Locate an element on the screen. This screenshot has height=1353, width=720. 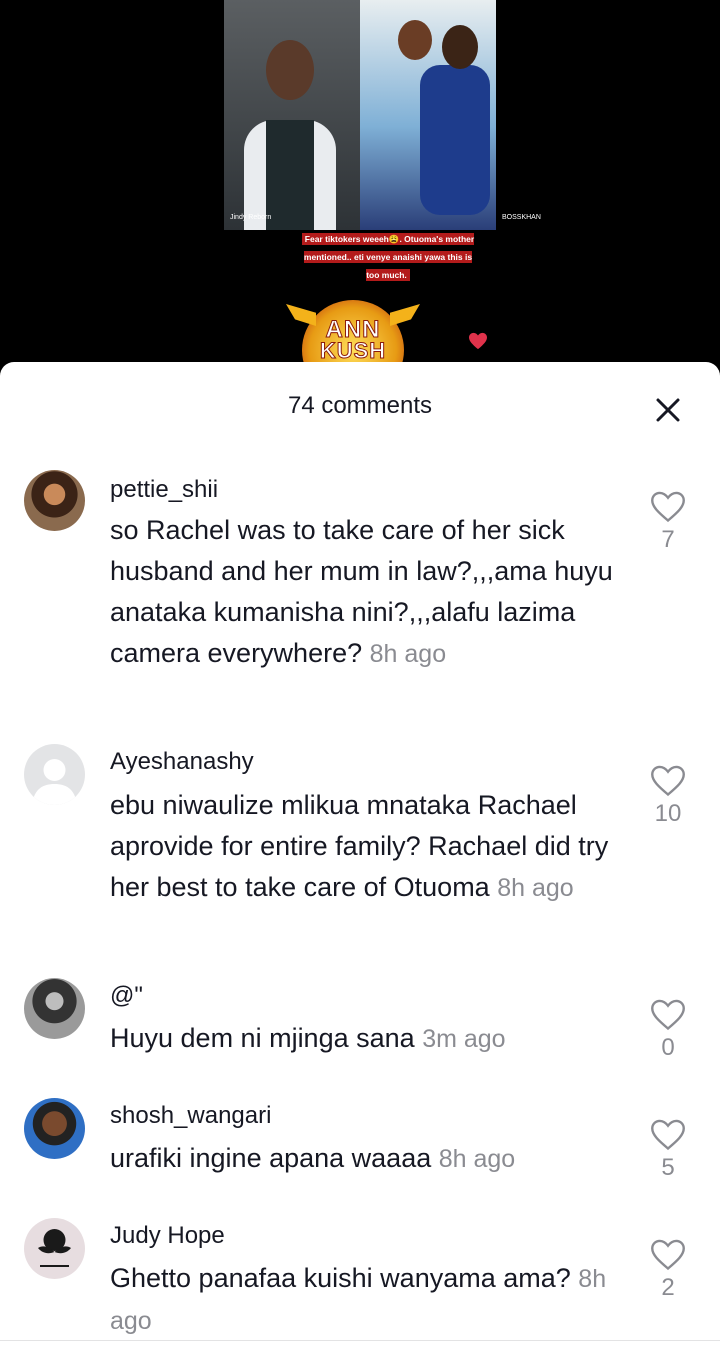
comment-username: shosh_wangari is located at coordinates (190, 1116).